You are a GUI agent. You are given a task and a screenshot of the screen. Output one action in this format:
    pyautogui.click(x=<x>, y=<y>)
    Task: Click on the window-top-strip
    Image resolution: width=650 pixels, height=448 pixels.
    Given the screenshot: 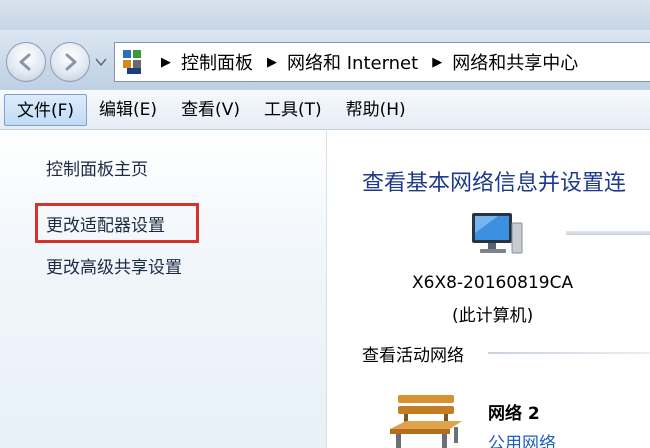 What is the action you would take?
    pyautogui.click(x=325, y=15)
    